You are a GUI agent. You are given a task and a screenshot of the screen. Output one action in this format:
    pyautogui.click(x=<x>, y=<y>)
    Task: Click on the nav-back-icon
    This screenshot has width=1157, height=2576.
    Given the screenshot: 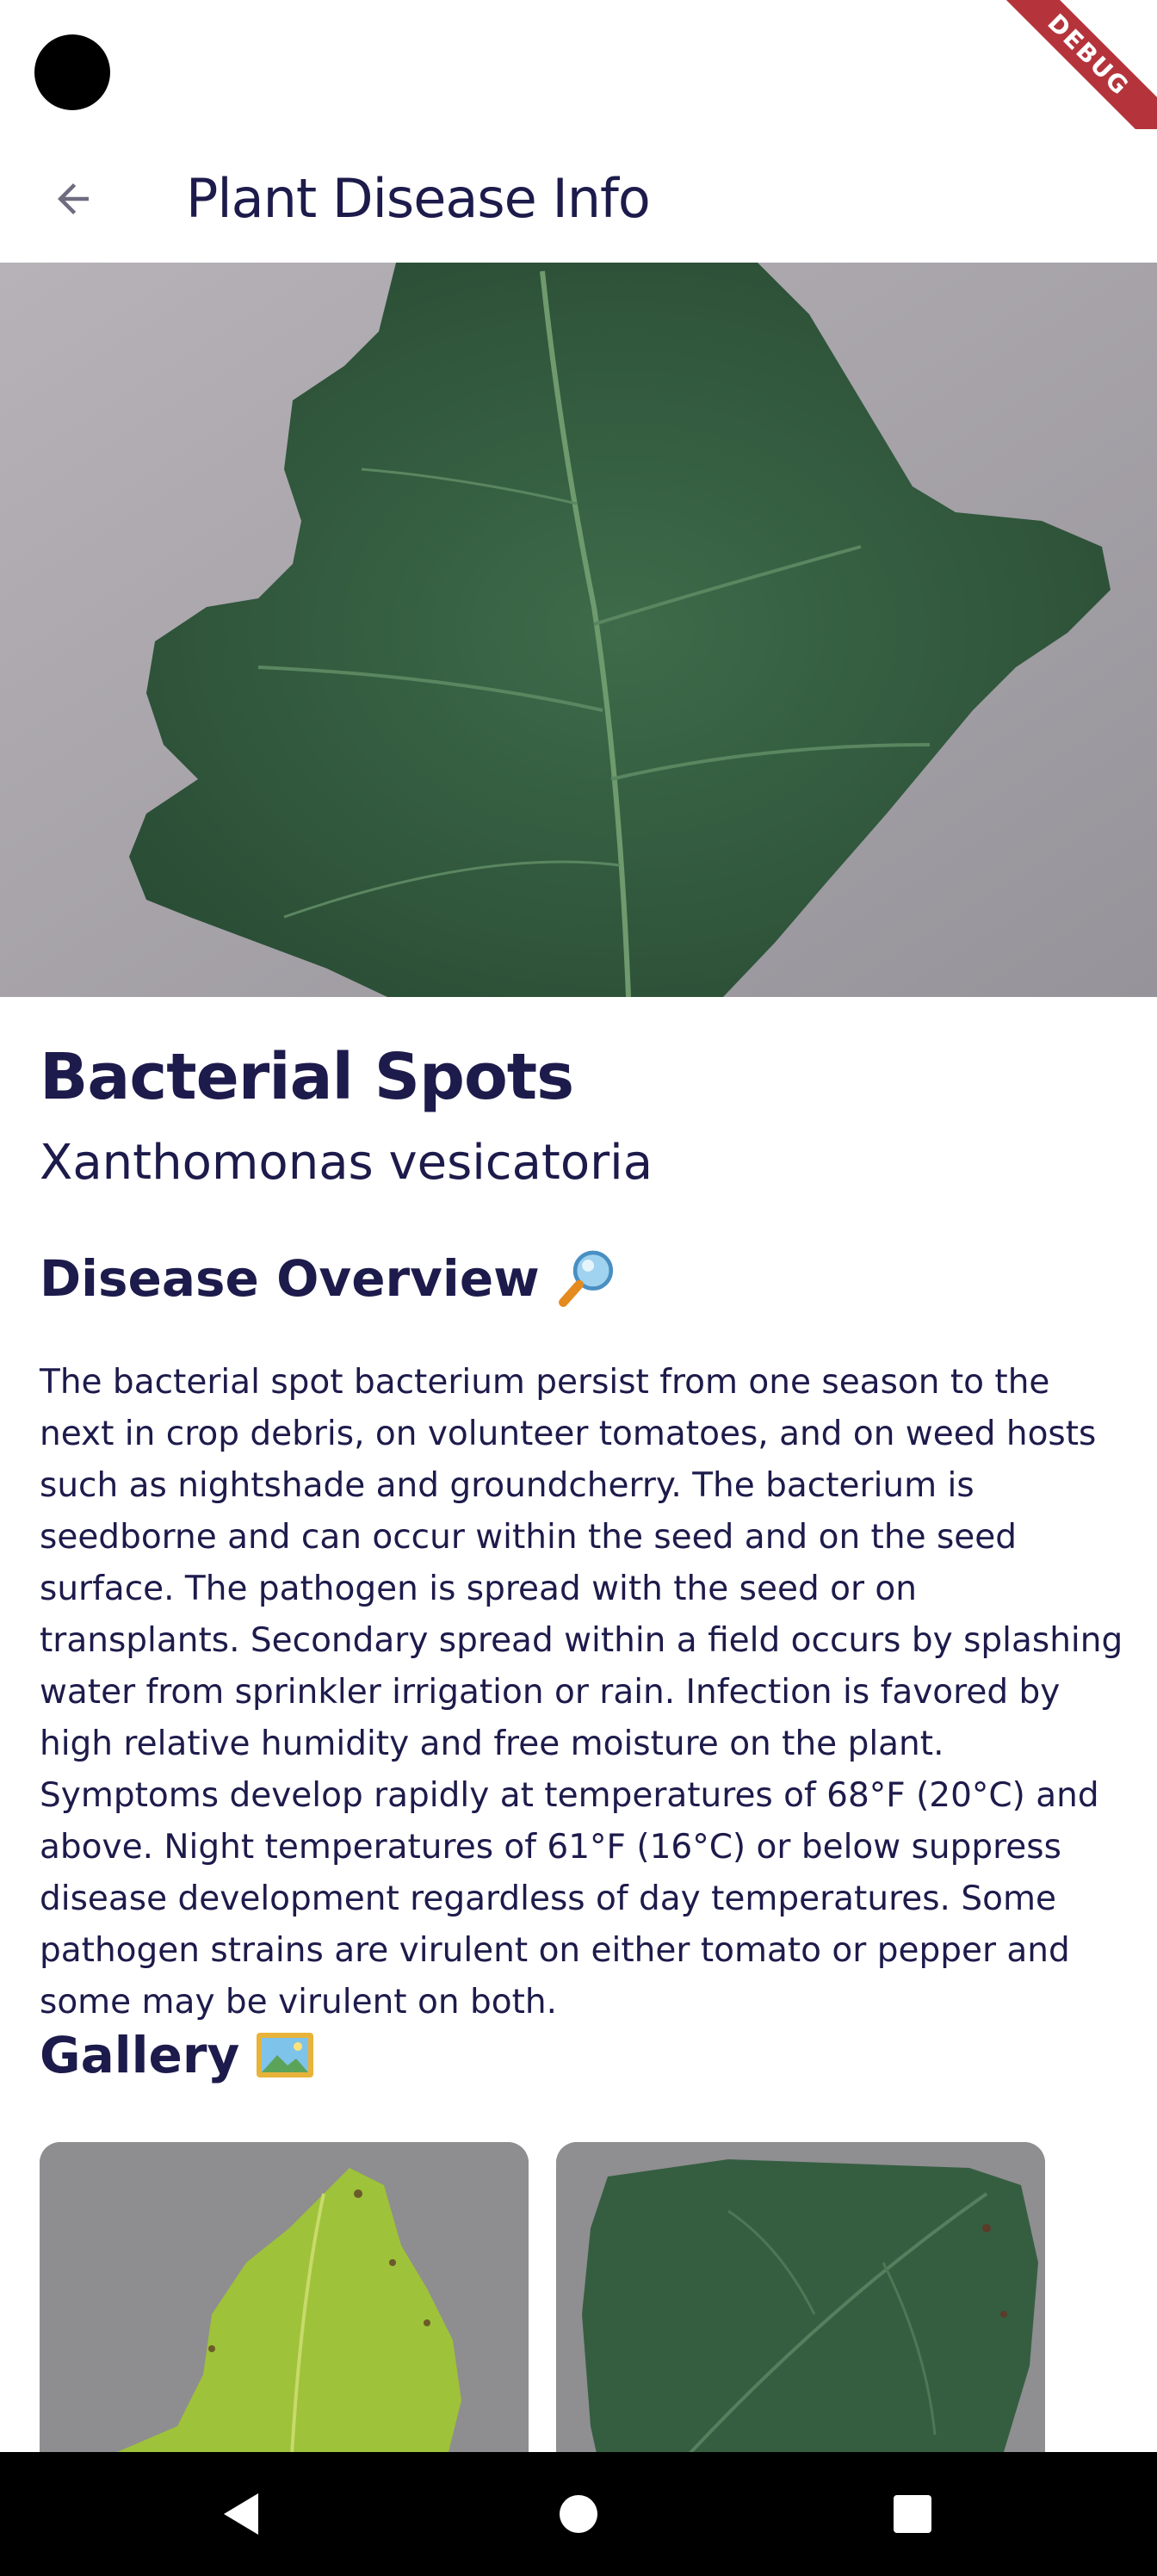 What is the action you would take?
    pyautogui.click(x=241, y=2514)
    